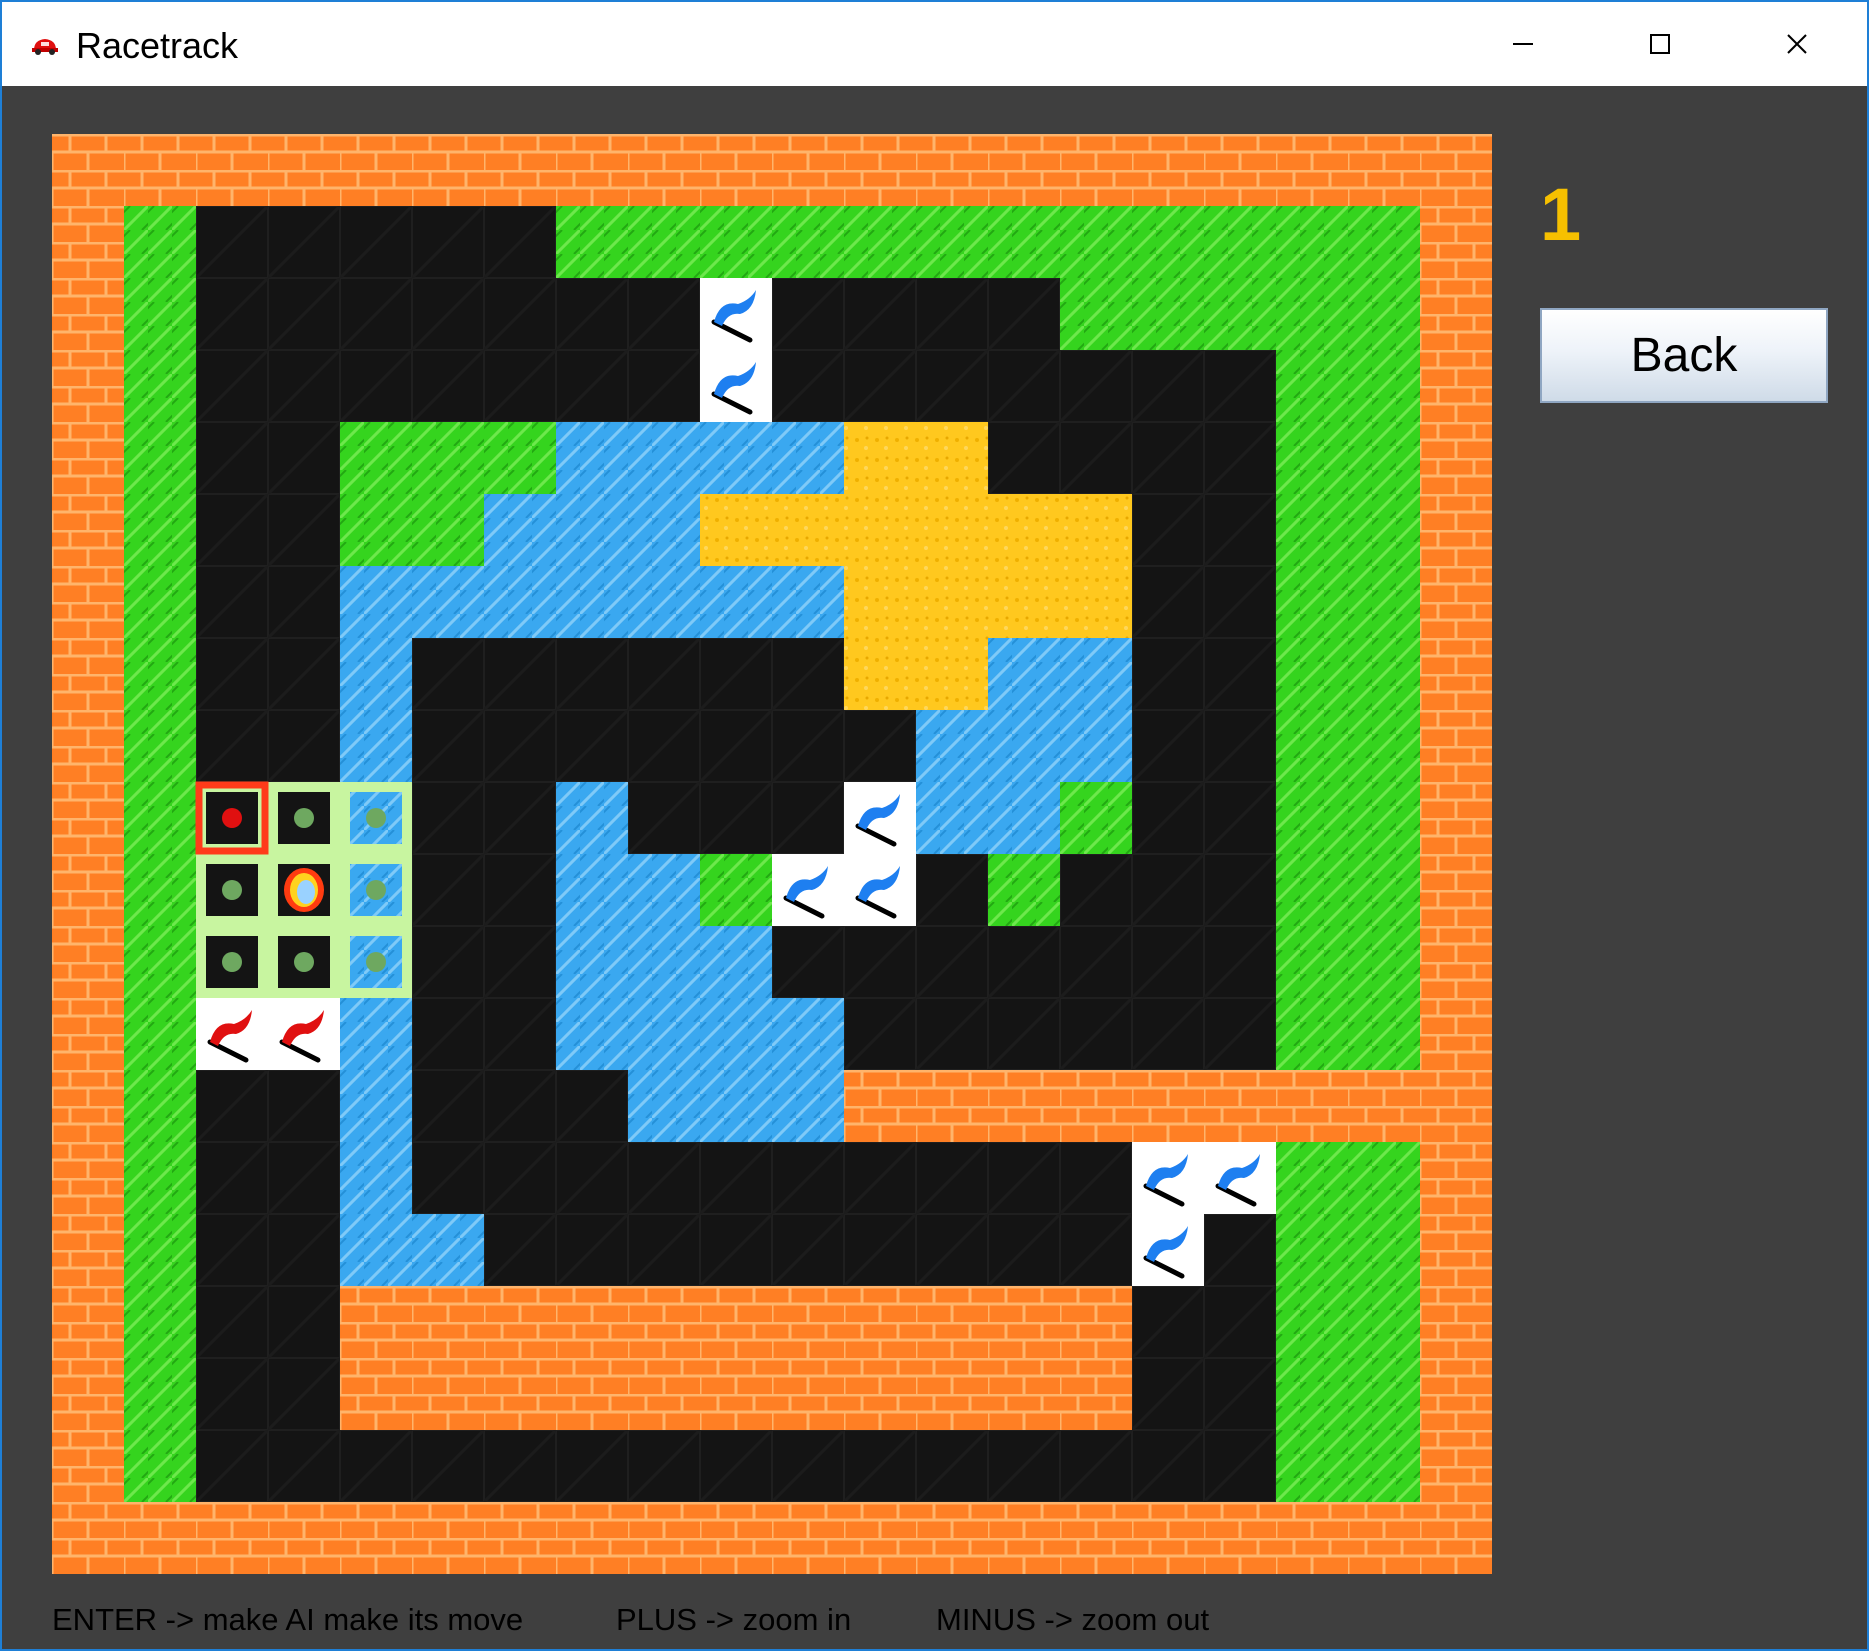 The height and width of the screenshot is (1651, 1869). I want to click on minimize-icon, so click(1523, 44).